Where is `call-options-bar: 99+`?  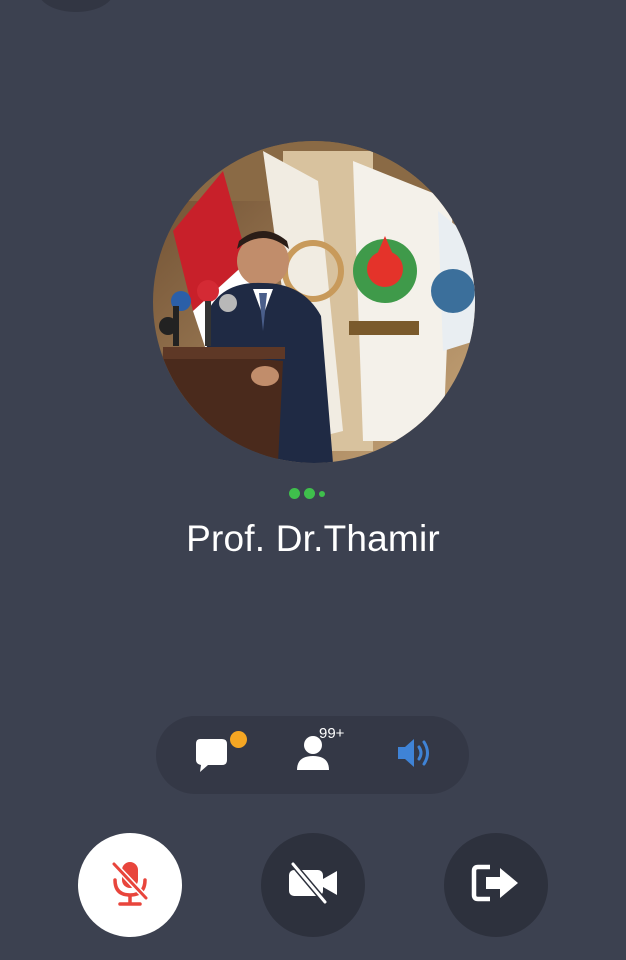
call-options-bar: 99+ is located at coordinates (312, 755).